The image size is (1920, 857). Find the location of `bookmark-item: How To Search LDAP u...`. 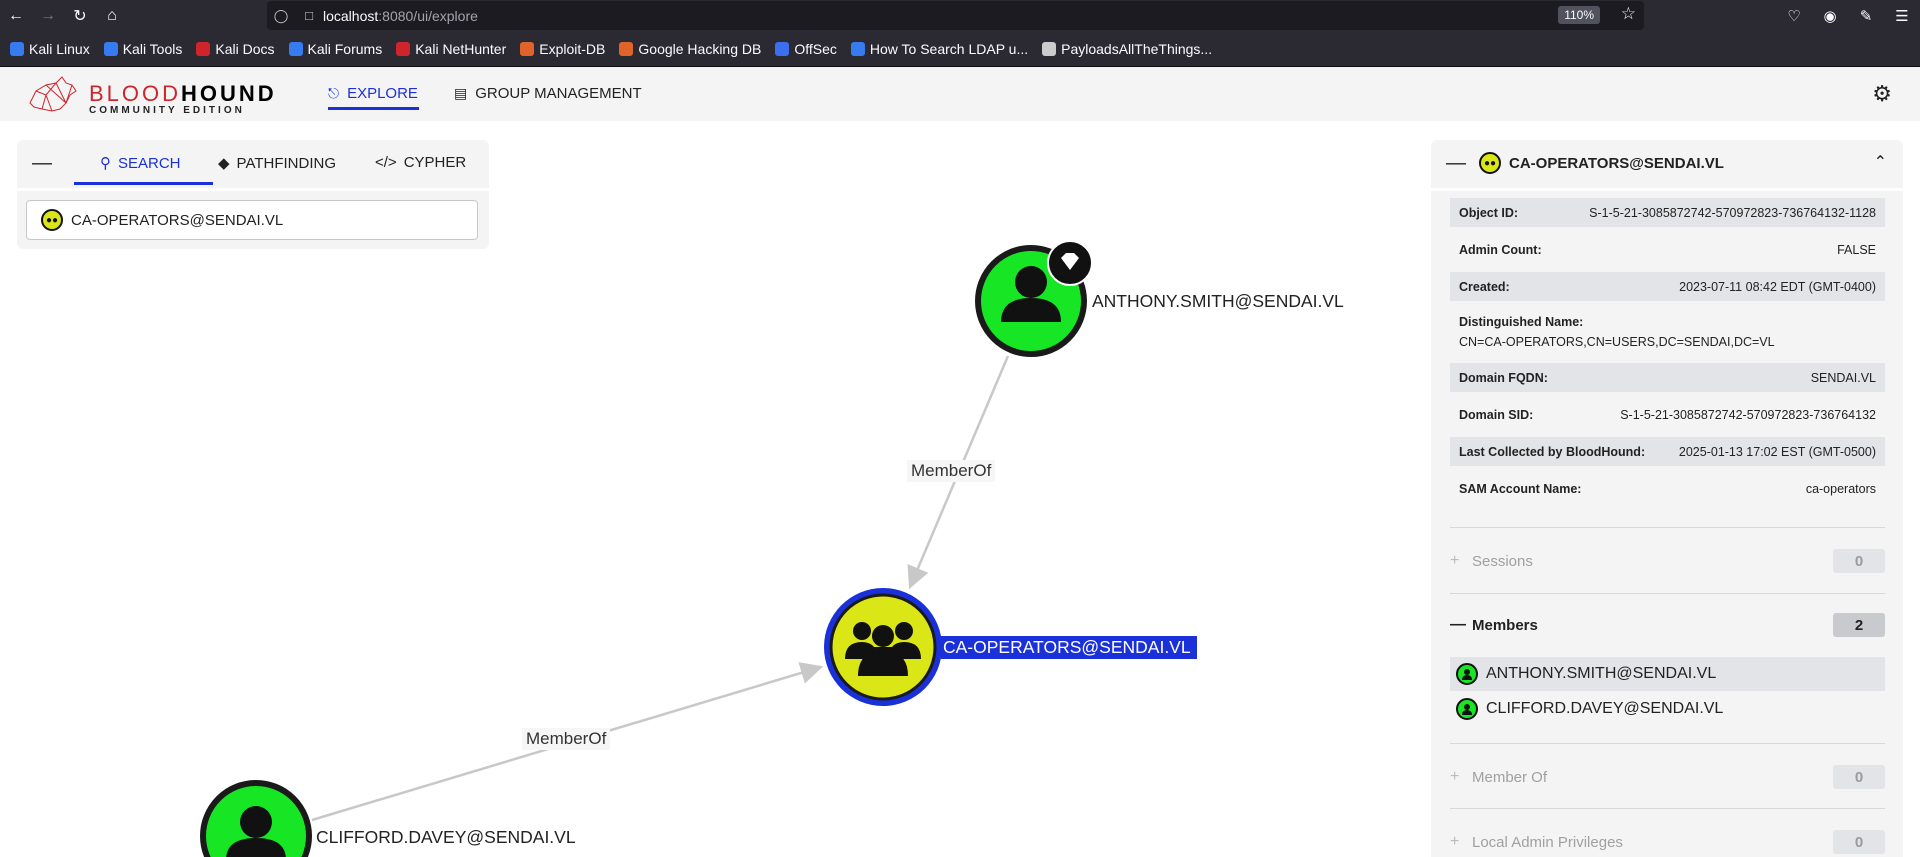

bookmark-item: How To Search LDAP u... is located at coordinates (939, 49).